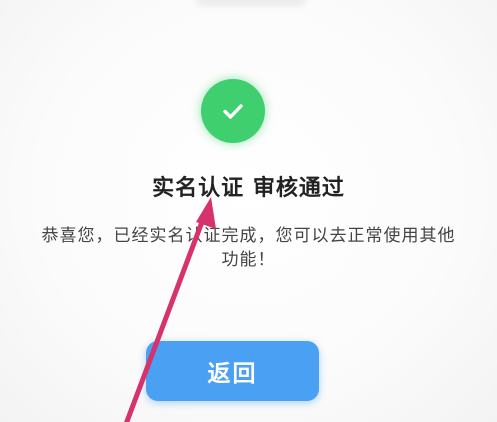  What do you see at coordinates (232, 371) in the screenshot?
I see `back-button: 返回` at bounding box center [232, 371].